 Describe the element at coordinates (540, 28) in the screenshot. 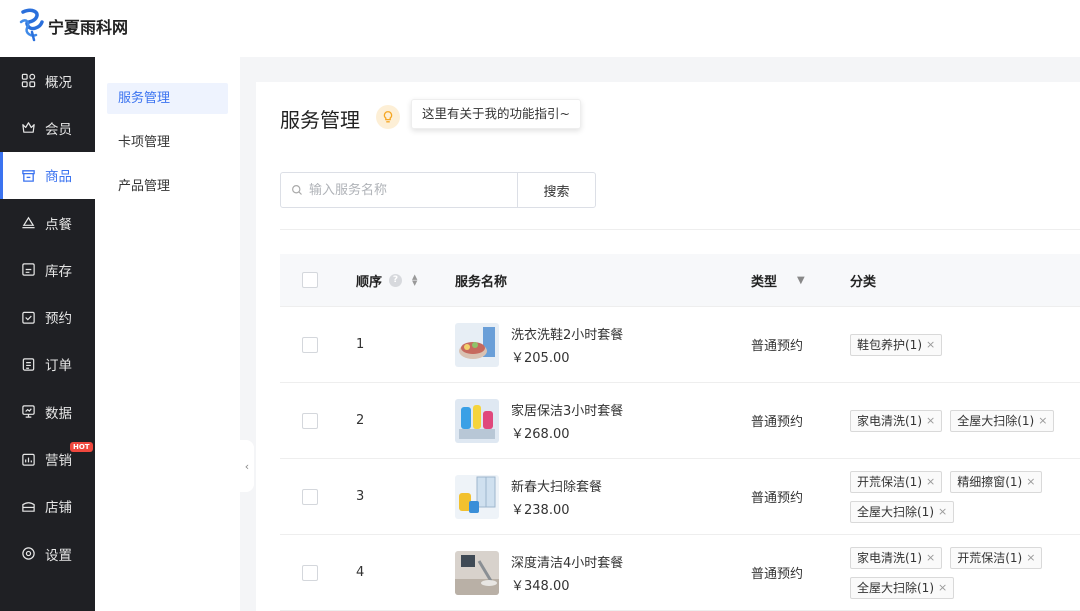

I see `top-bar: 宁夏雨科网` at that location.